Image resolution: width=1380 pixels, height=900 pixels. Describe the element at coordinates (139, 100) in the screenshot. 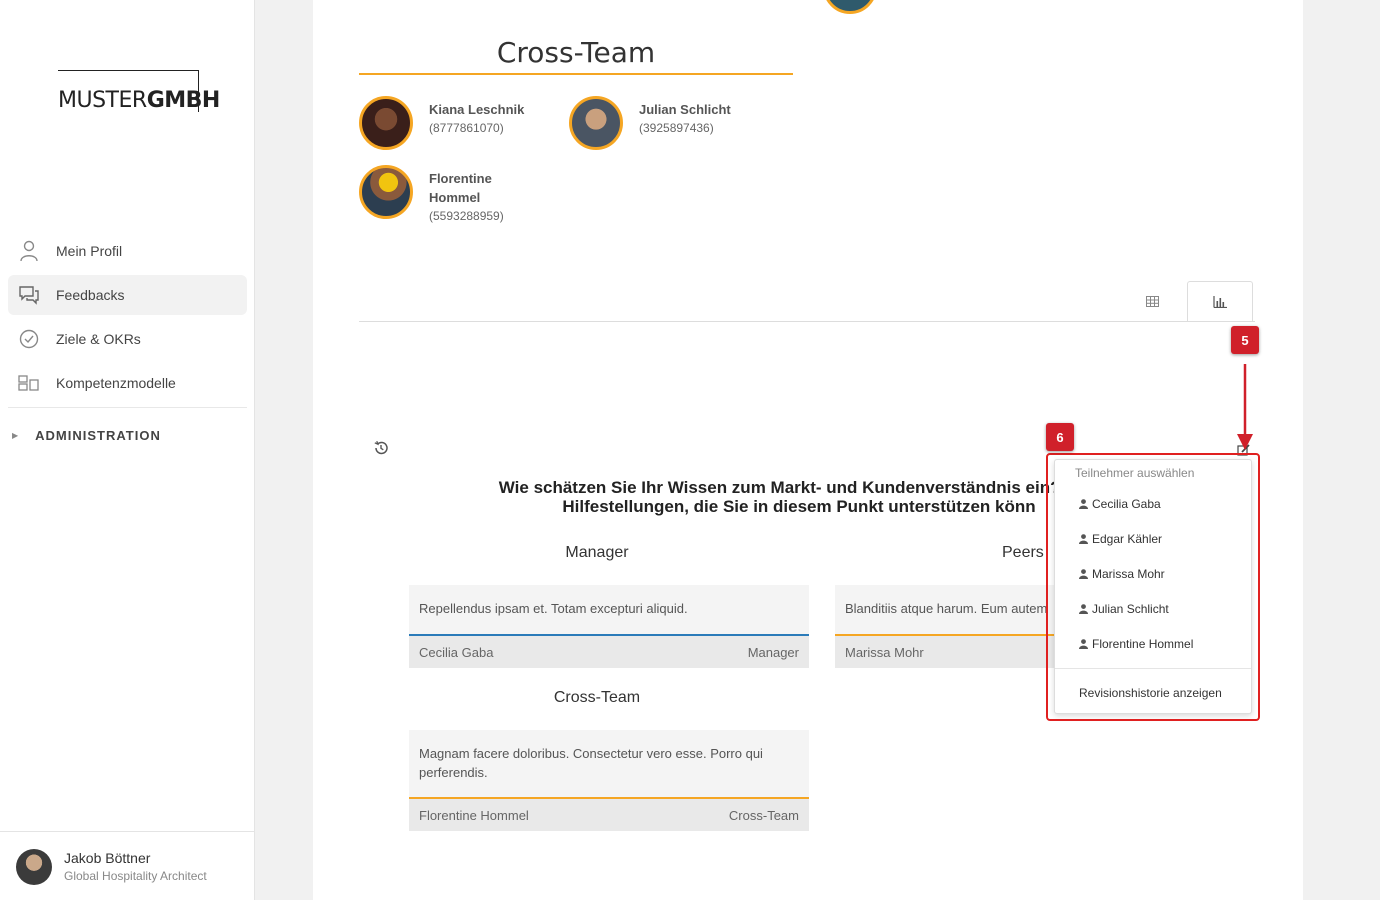

I see `logo-text: MUSTERGMBH` at that location.